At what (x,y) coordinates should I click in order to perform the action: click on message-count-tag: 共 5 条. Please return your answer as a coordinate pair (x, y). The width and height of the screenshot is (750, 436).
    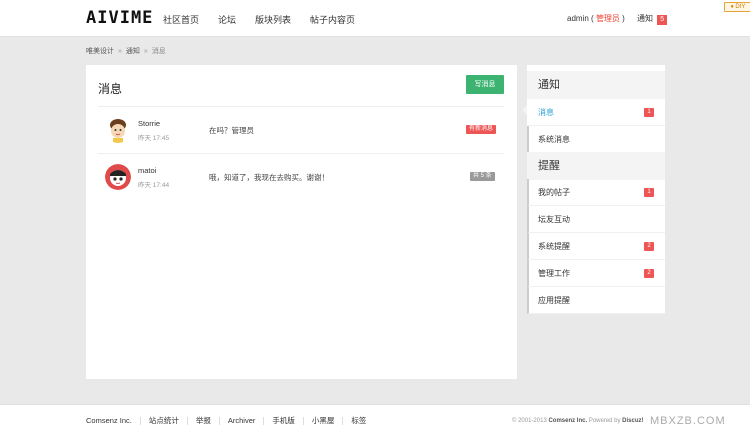
    Looking at the image, I should click on (482, 176).